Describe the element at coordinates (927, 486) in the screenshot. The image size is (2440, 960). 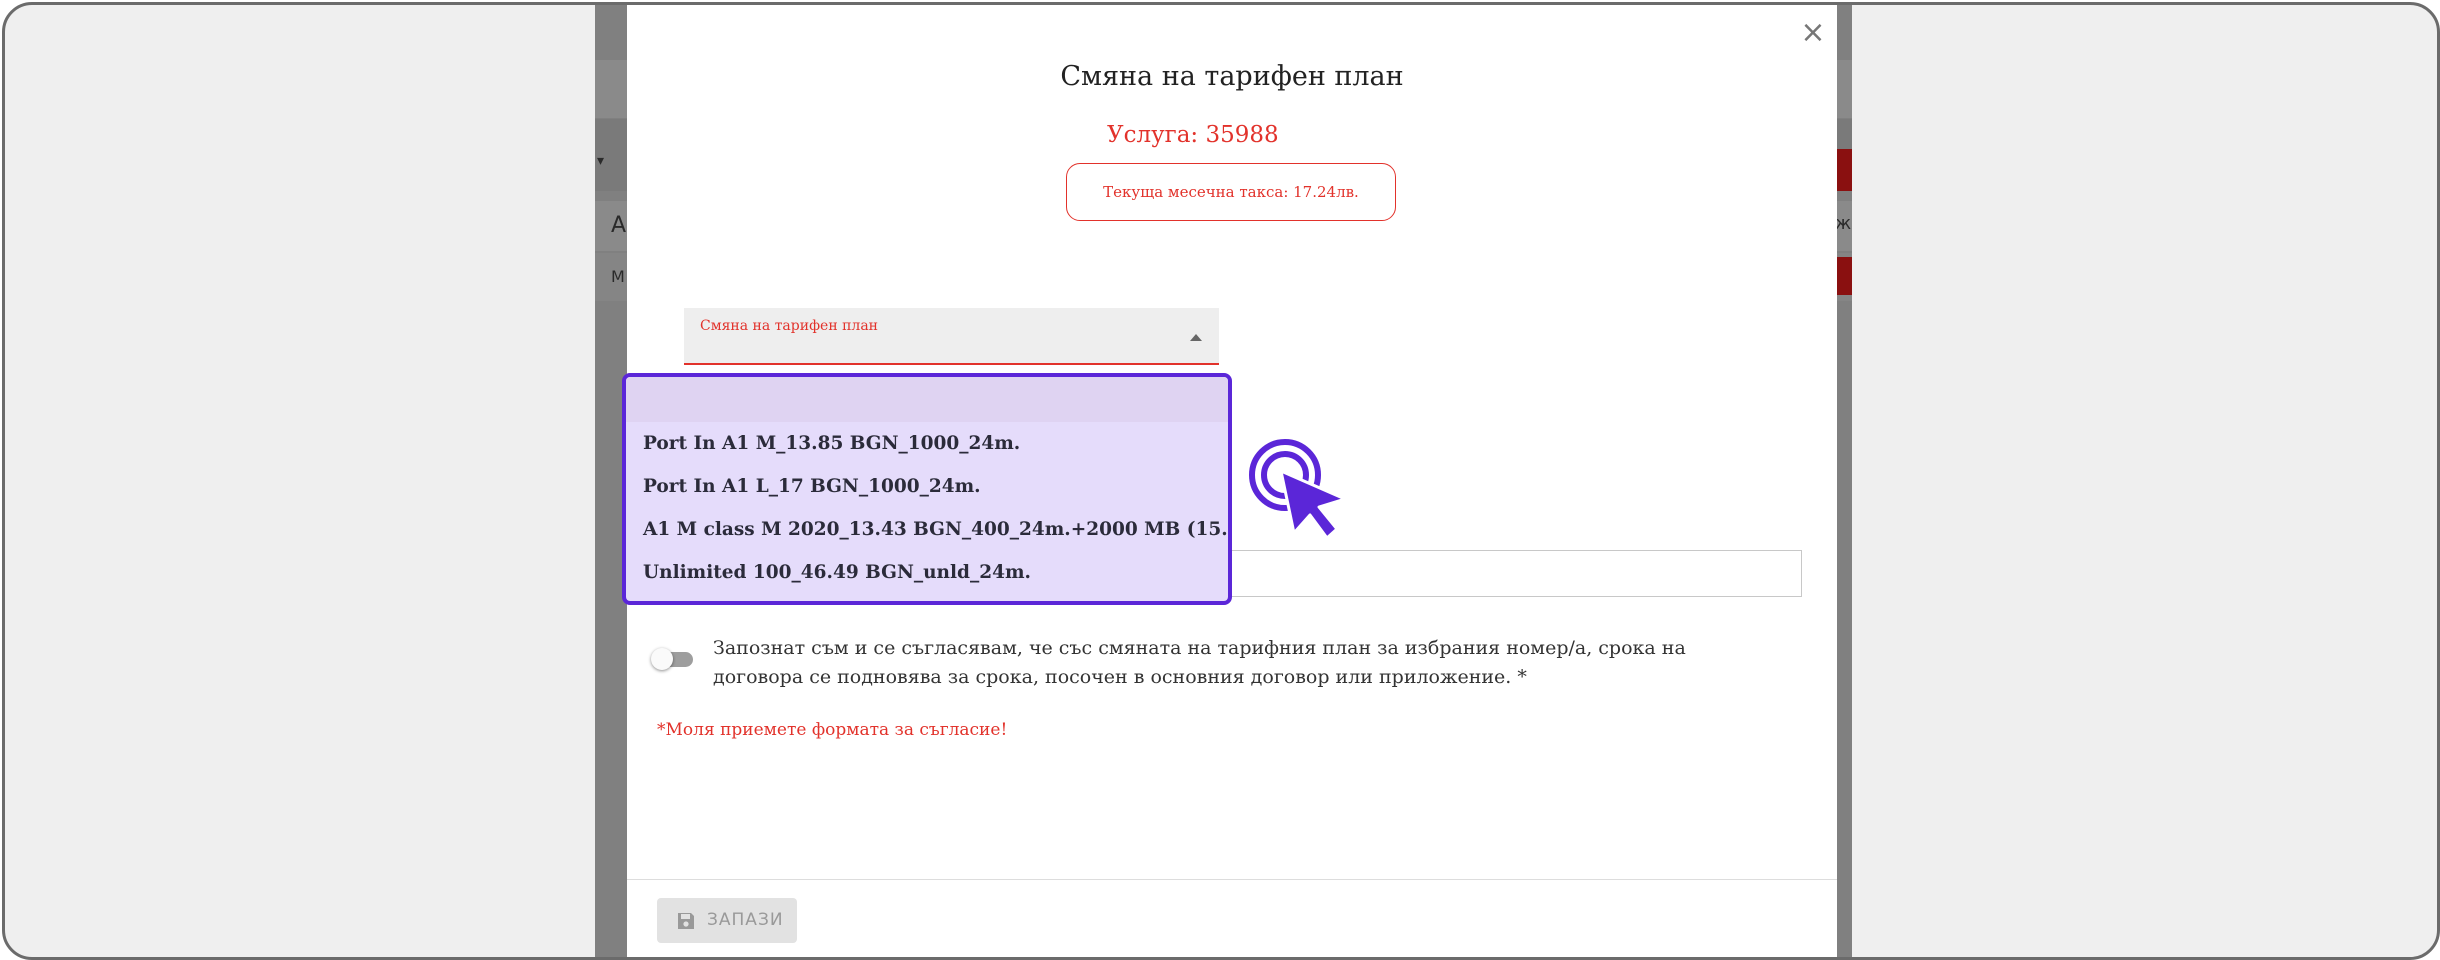
I see `dropdown-item-port-in-l: Port In A1 L_17 BGN_1000_24m.` at that location.